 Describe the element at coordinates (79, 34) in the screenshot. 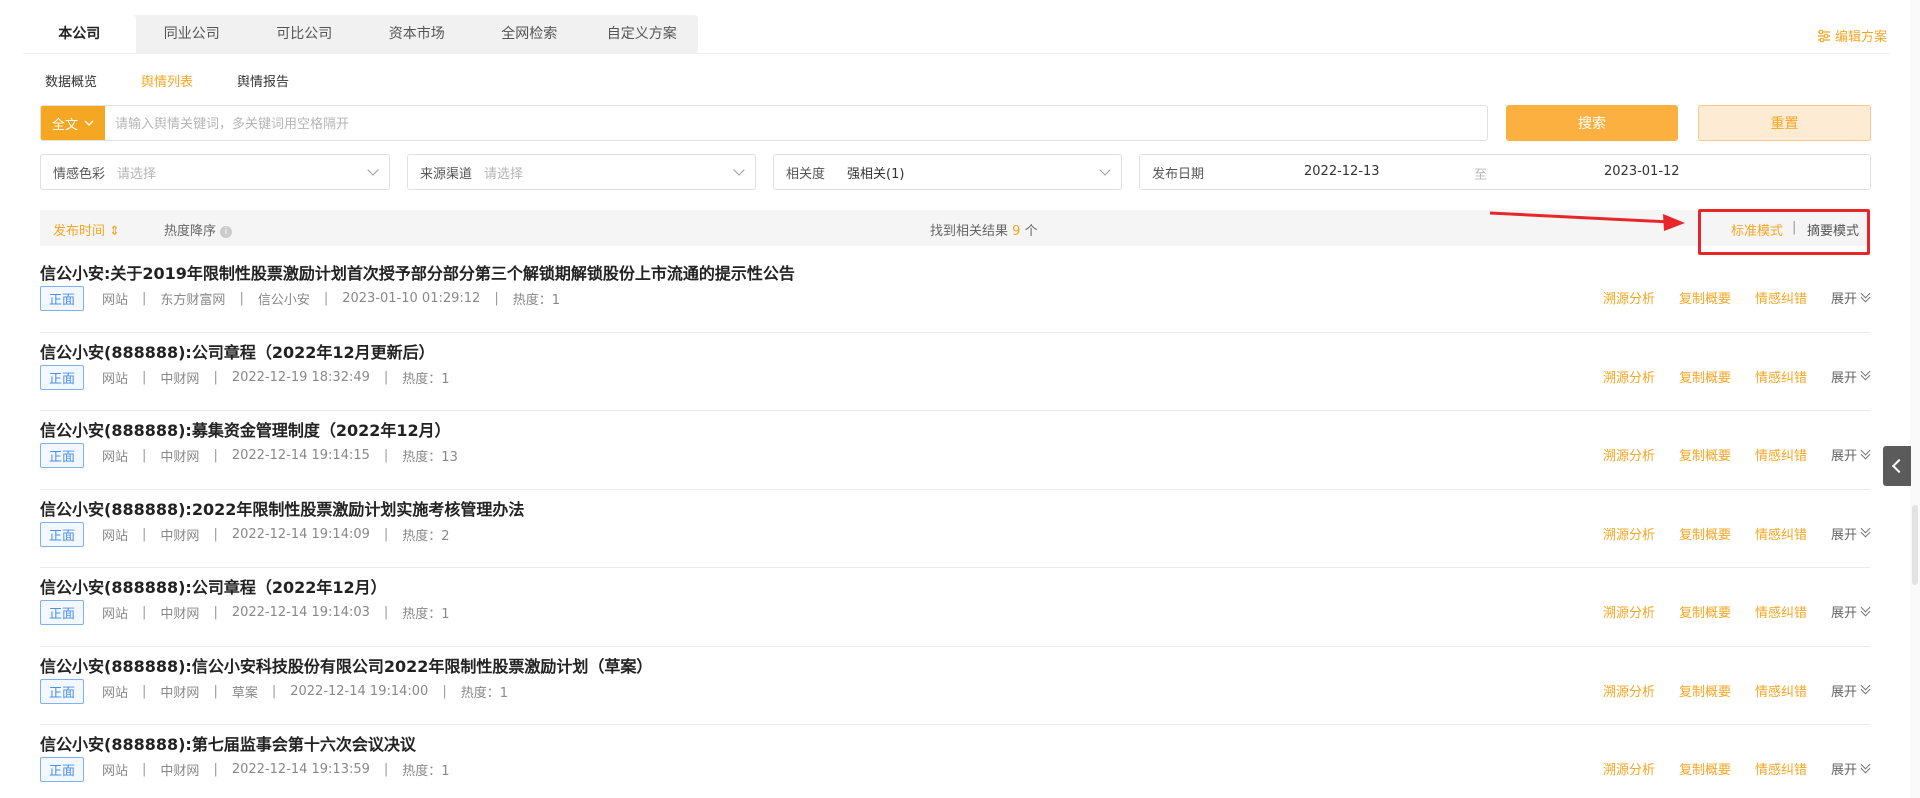

I see `tab-own-company: 本公司` at that location.